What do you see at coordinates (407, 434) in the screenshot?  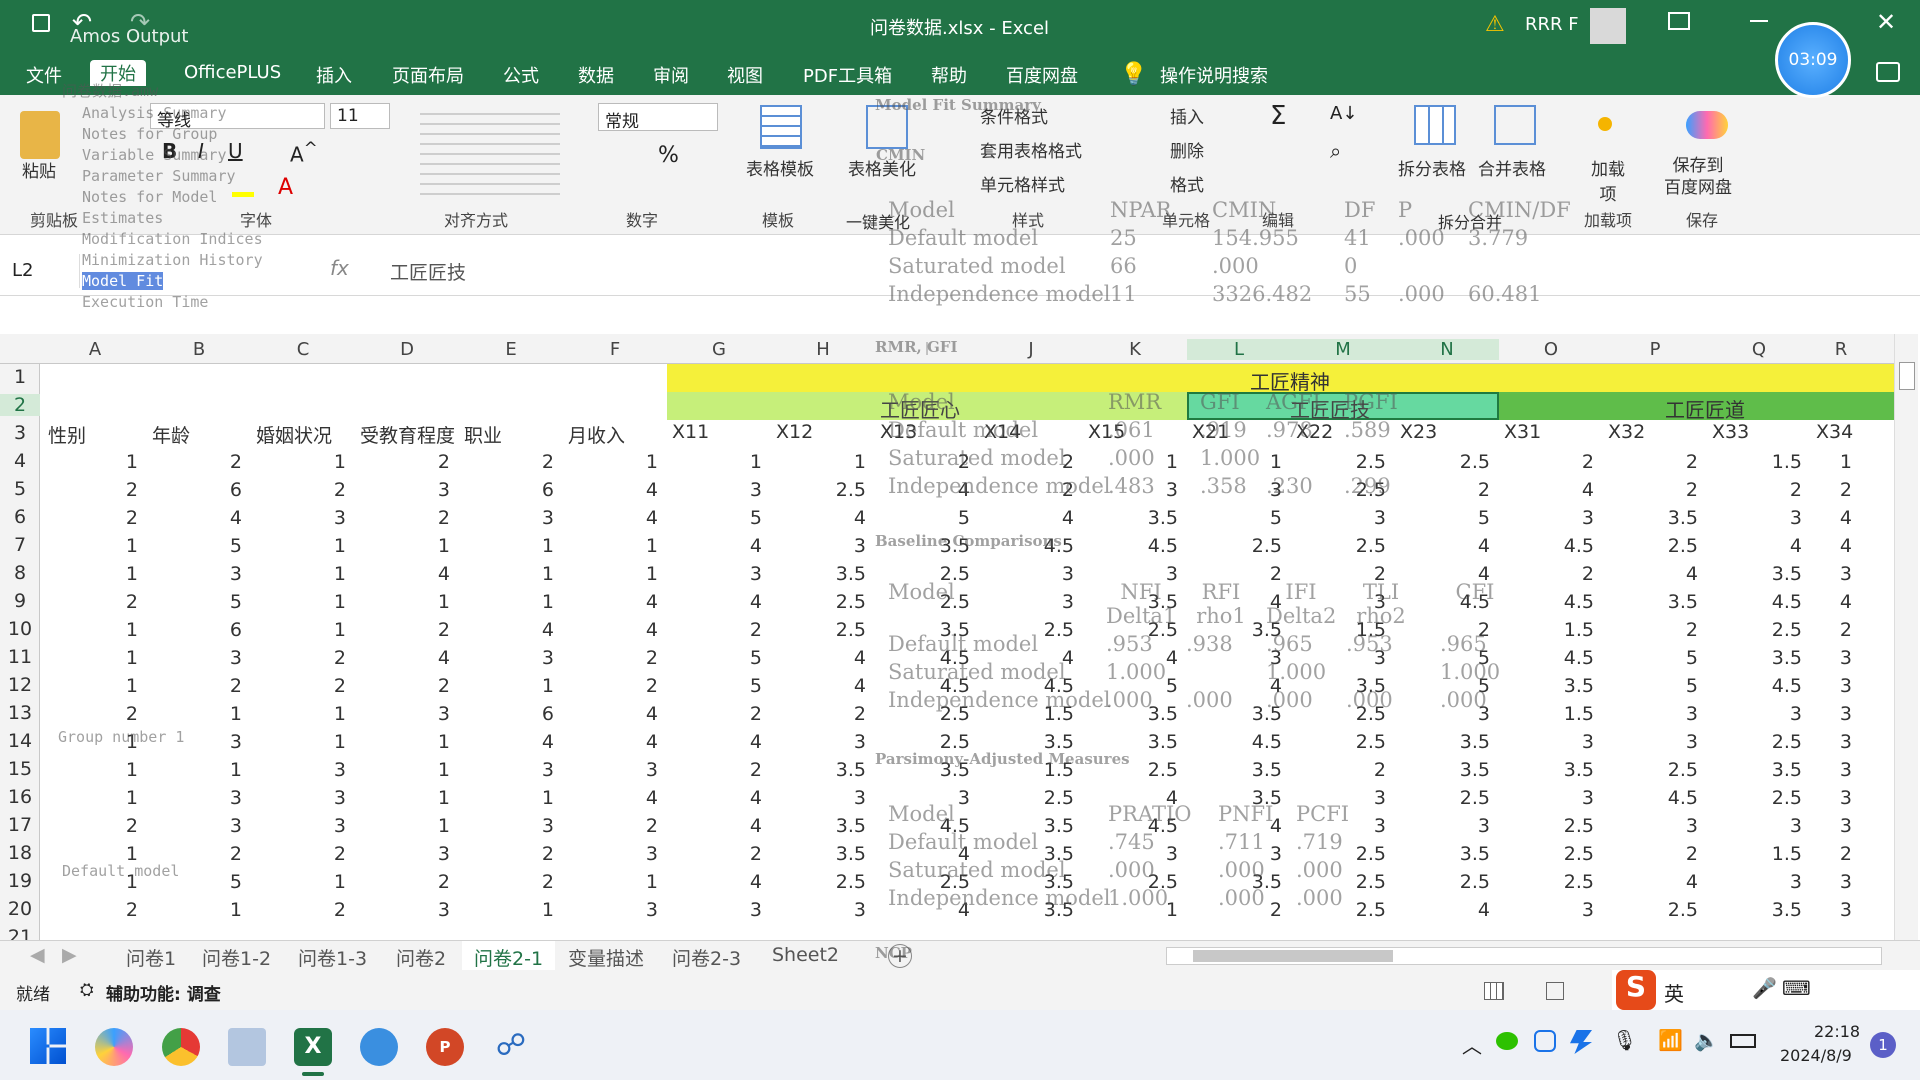 I see `column-header-cell: 受教育程度` at bounding box center [407, 434].